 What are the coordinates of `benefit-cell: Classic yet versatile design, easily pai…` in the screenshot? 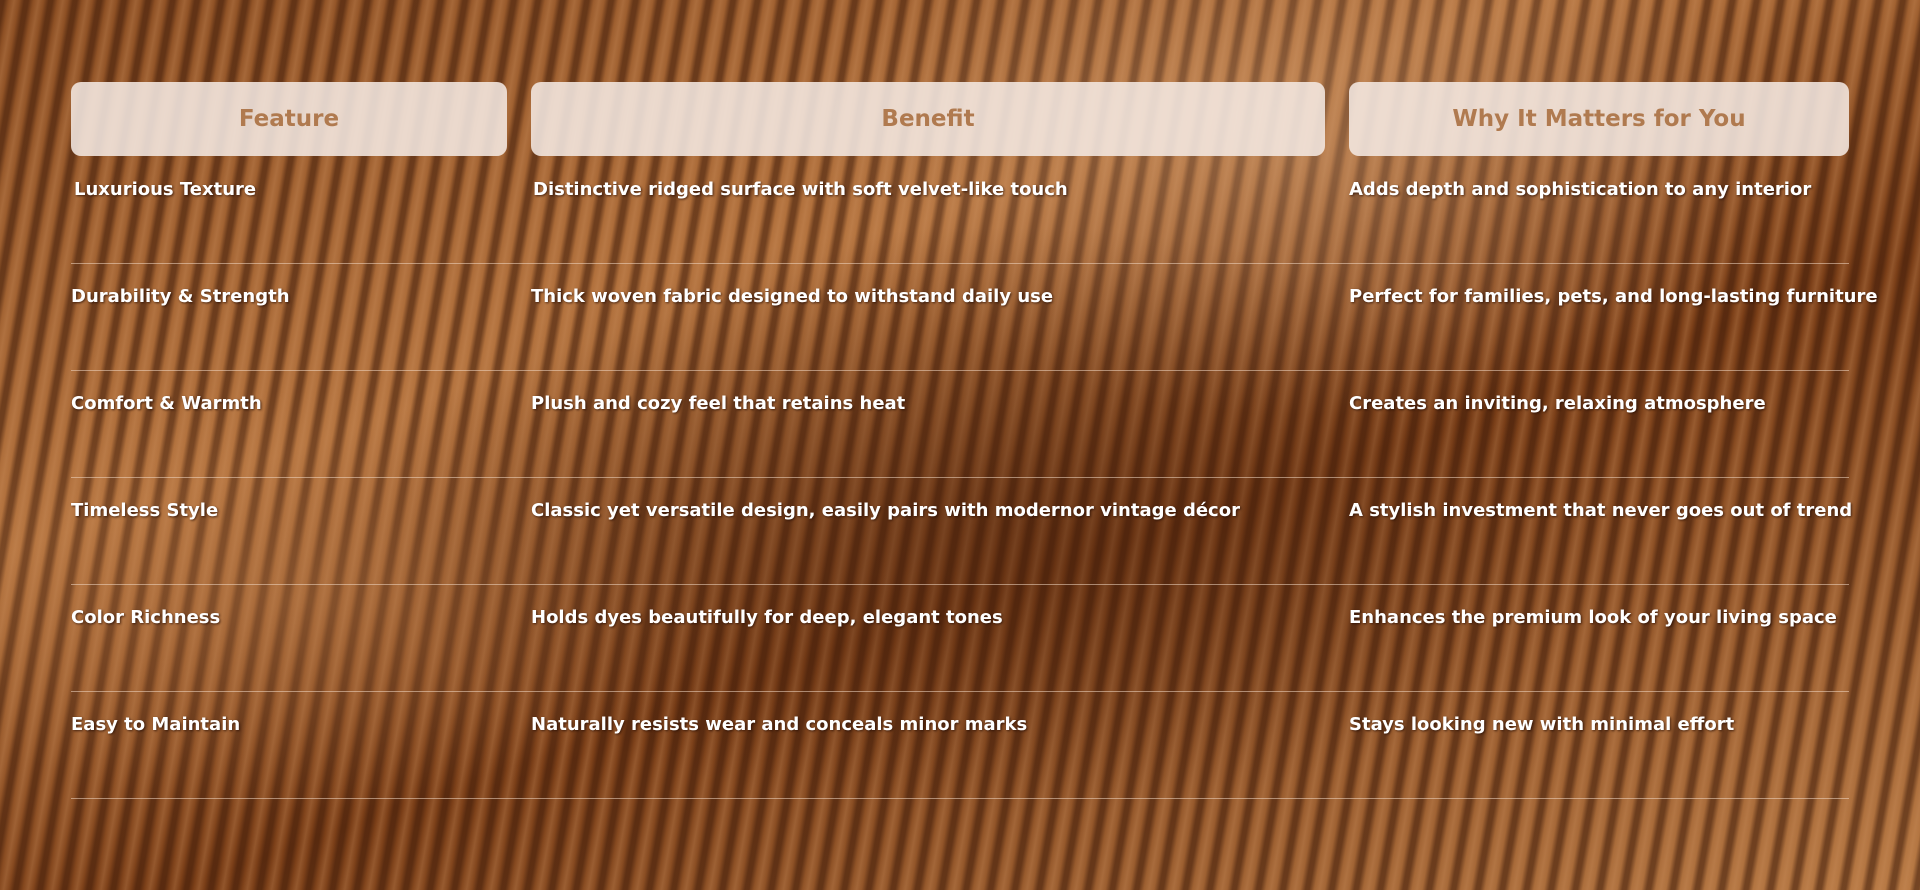 It's located at (885, 510).